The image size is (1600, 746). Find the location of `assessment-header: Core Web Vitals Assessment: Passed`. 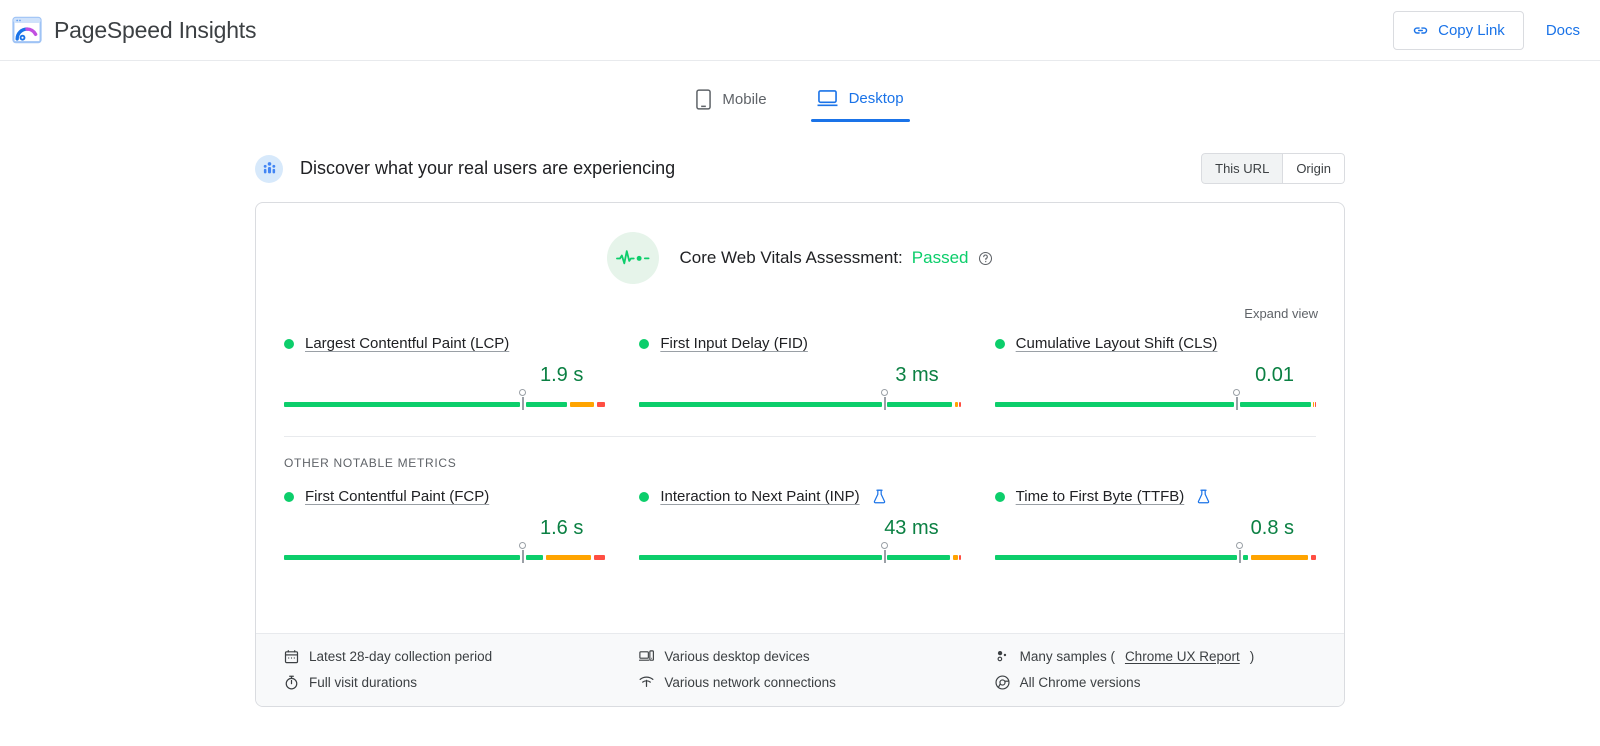

assessment-header: Core Web Vitals Assessment: Passed is located at coordinates (800, 243).